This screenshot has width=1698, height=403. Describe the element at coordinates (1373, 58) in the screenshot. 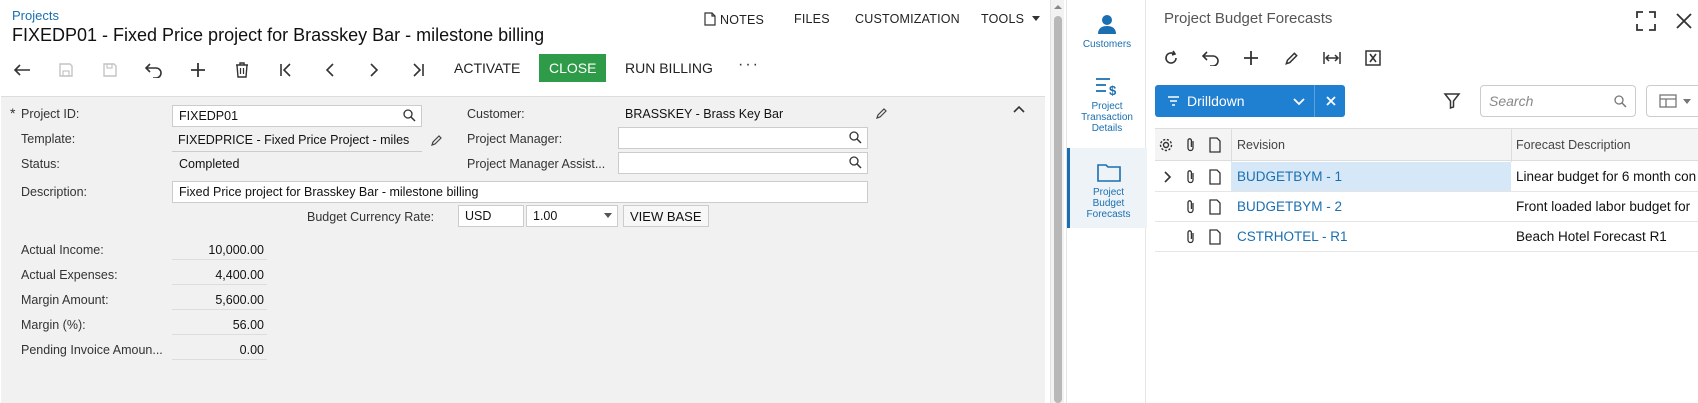

I see `export-excel-button` at that location.